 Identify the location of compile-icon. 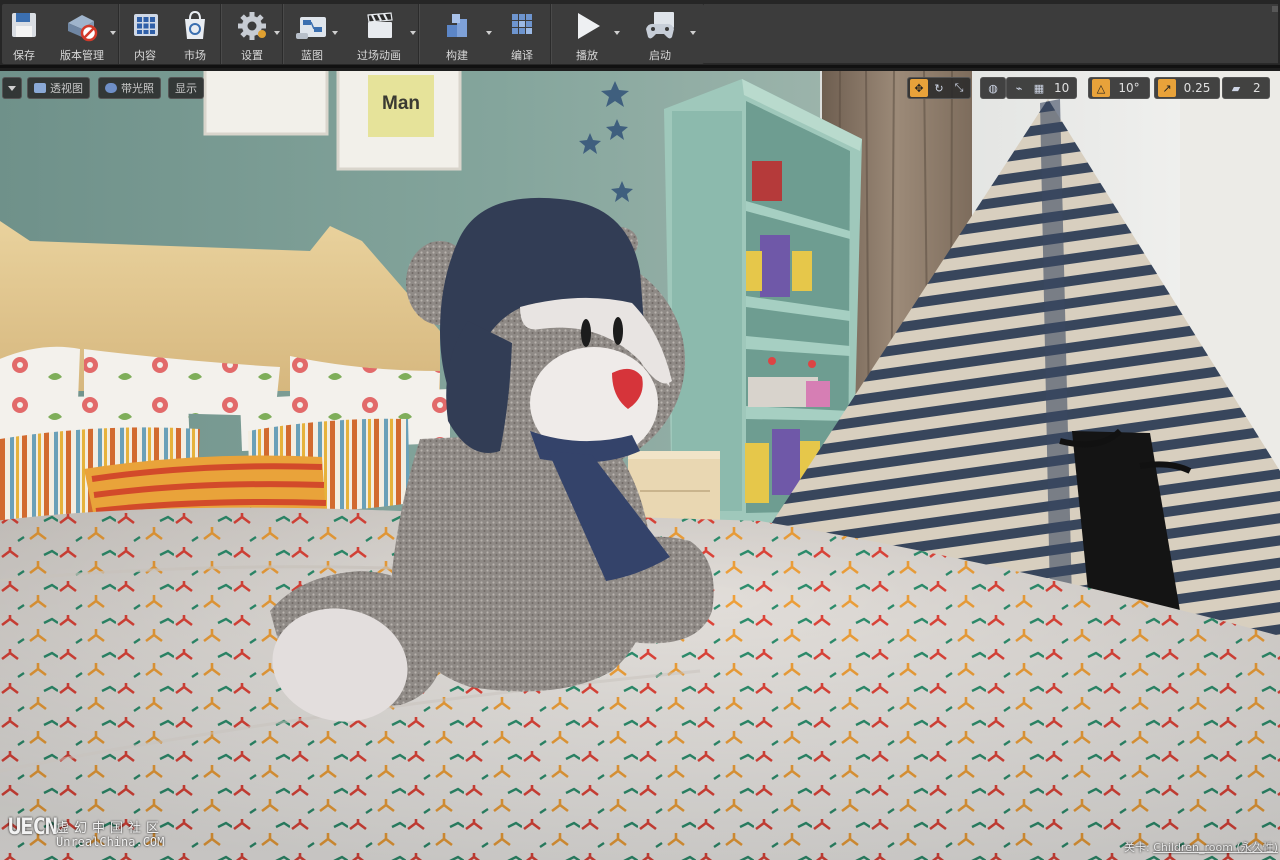
(522, 24).